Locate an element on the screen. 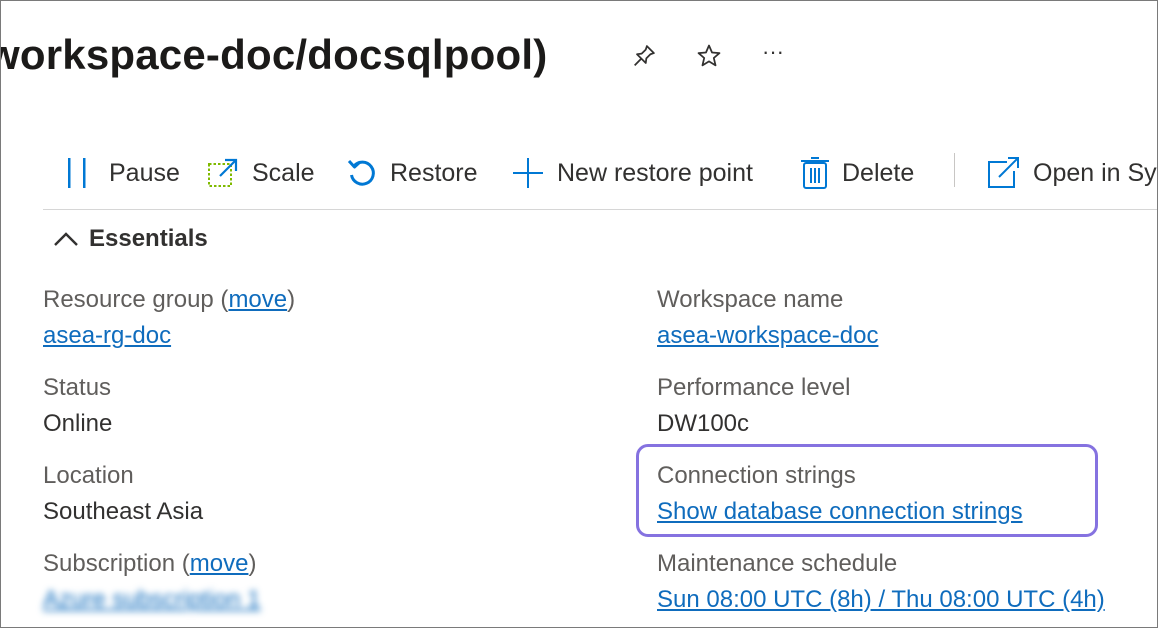  pause-button: Pause is located at coordinates (121, 173).